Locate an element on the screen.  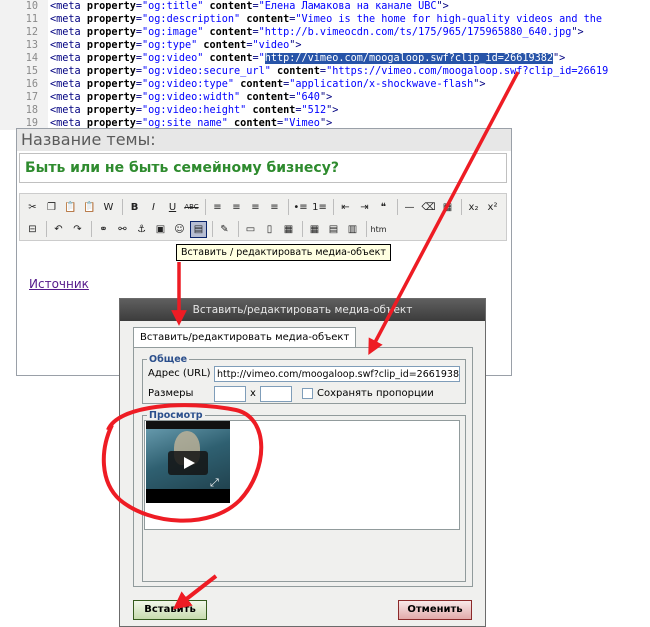
image-icon: ▣ is located at coordinates (160, 229).